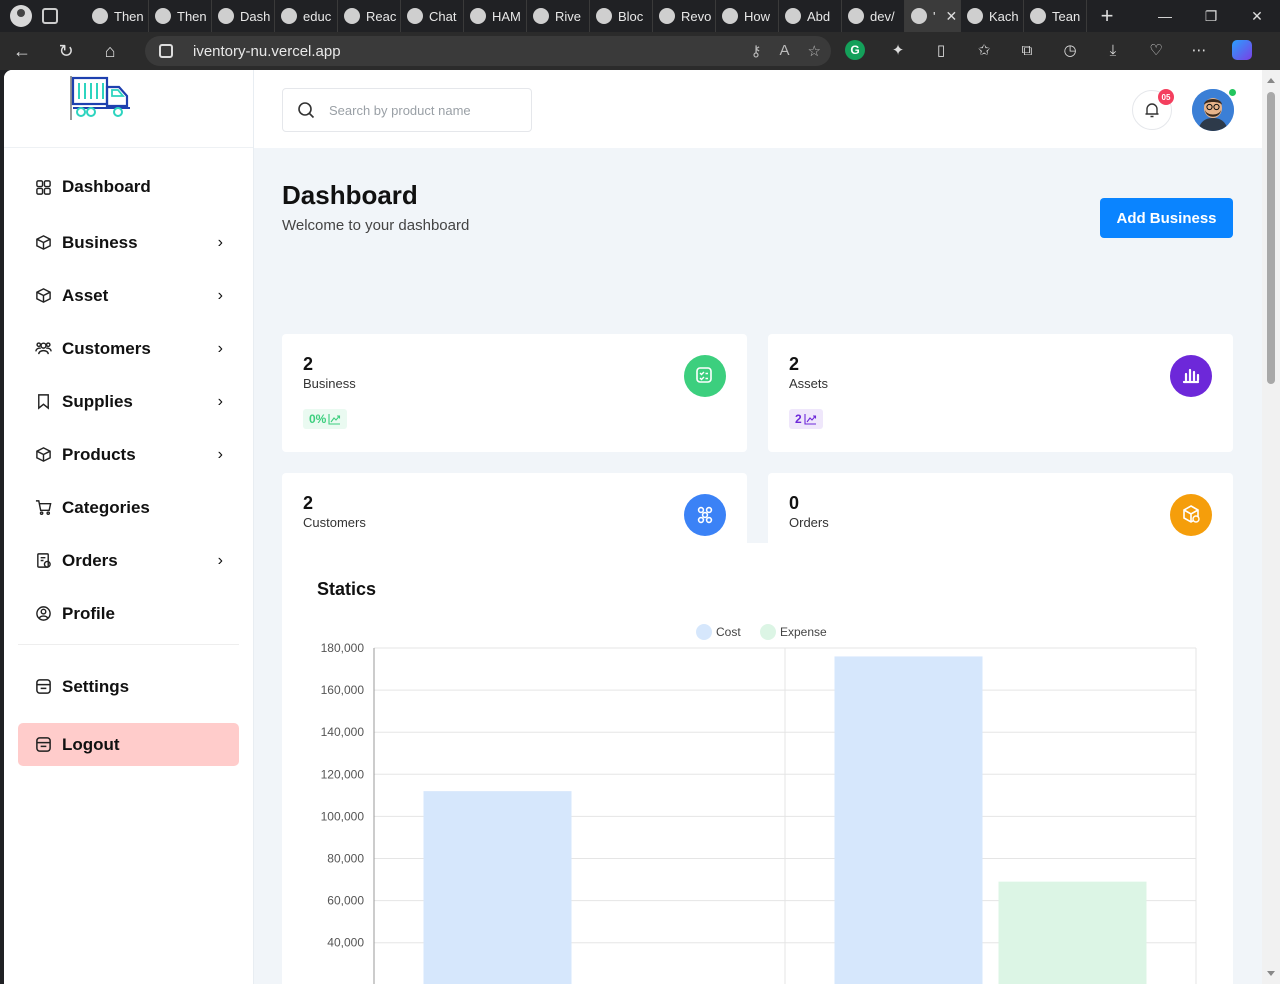 Image resolution: width=1280 pixels, height=984 pixels. Describe the element at coordinates (343, 774) in the screenshot. I see `y-tick-label: 120,000` at that location.